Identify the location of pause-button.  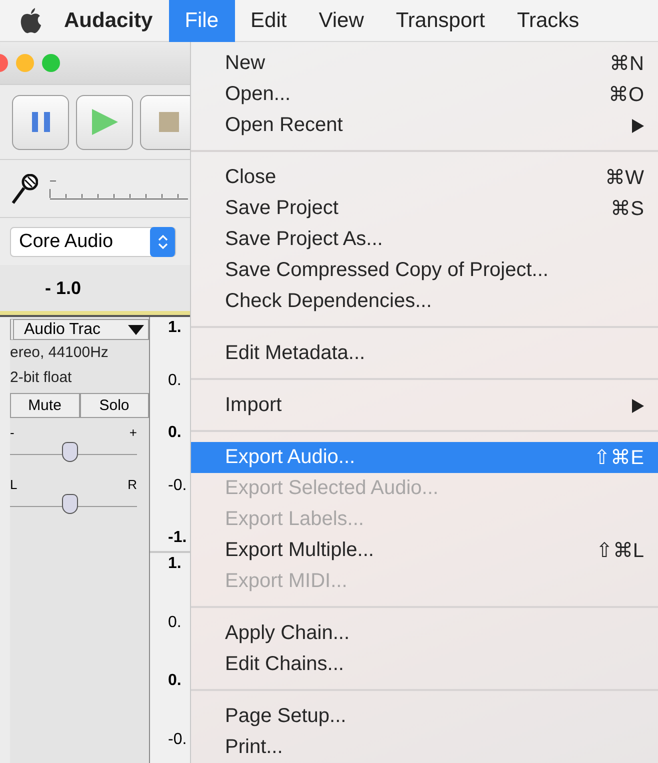
(40, 122).